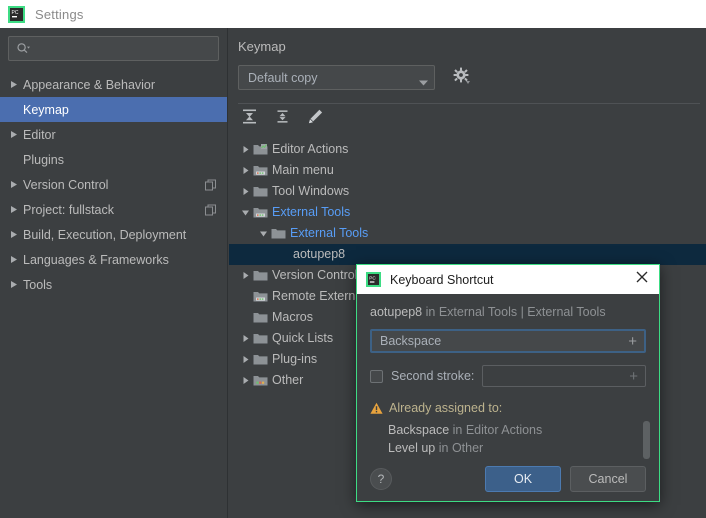  What do you see at coordinates (113, 184) in the screenshot?
I see `sidebar-item-version-control: Version Control` at bounding box center [113, 184].